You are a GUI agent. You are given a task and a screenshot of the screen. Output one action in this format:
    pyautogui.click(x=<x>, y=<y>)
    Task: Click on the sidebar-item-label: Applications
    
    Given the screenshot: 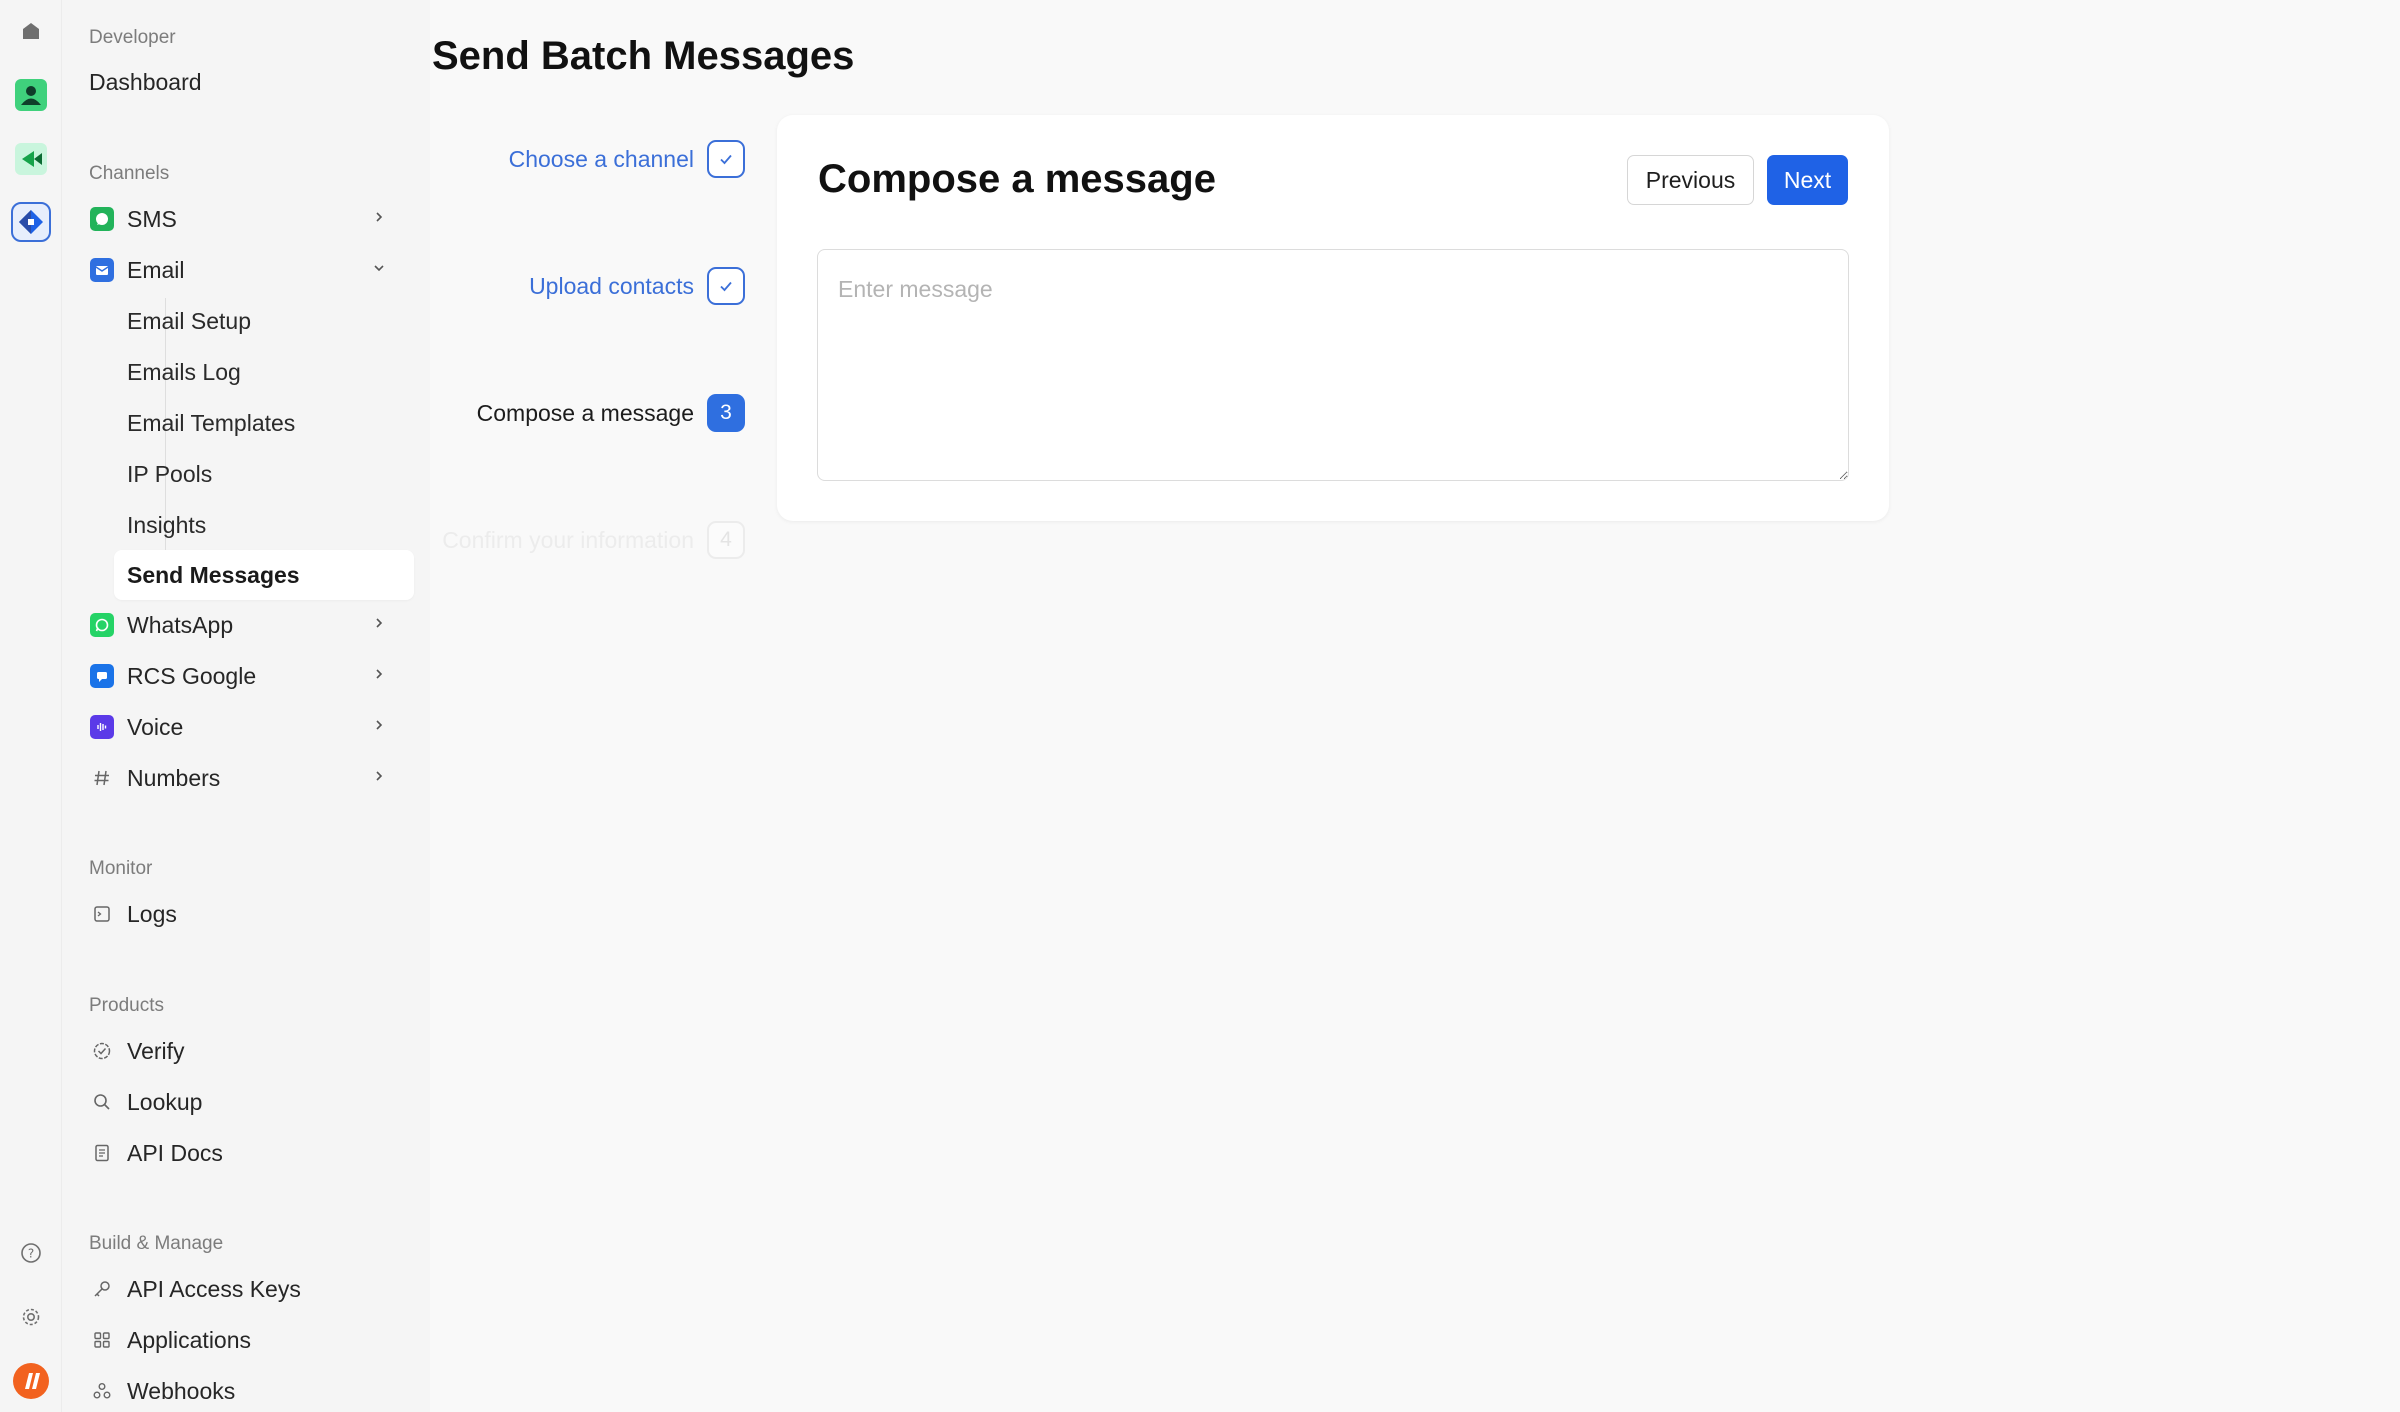 What is the action you would take?
    pyautogui.click(x=189, y=1339)
    